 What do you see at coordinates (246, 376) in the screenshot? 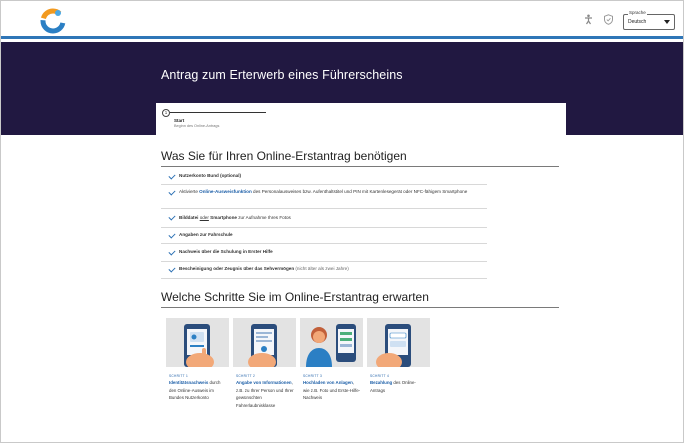
I see `card-step-label: SCHRITT 2` at bounding box center [246, 376].